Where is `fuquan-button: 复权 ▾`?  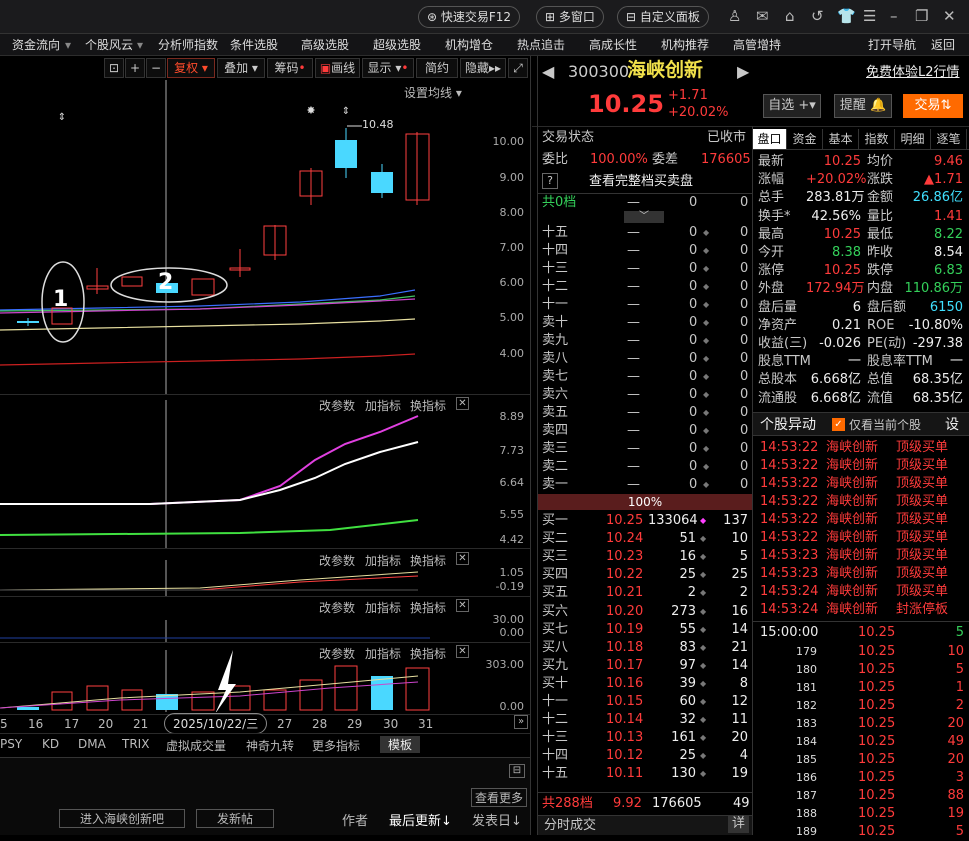 fuquan-button: 复权 ▾ is located at coordinates (191, 68).